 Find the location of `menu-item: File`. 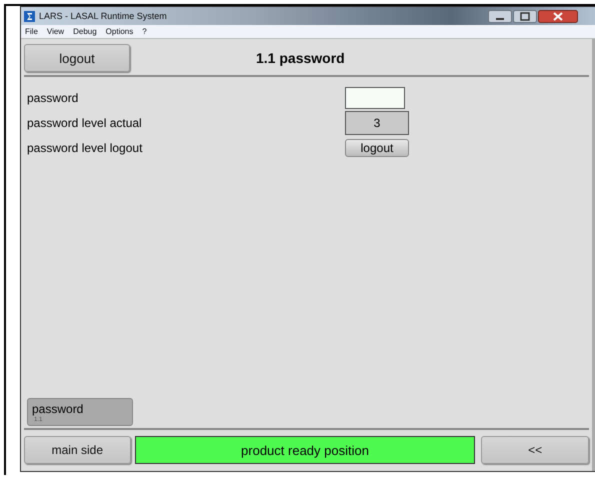

menu-item: File is located at coordinates (31, 31).